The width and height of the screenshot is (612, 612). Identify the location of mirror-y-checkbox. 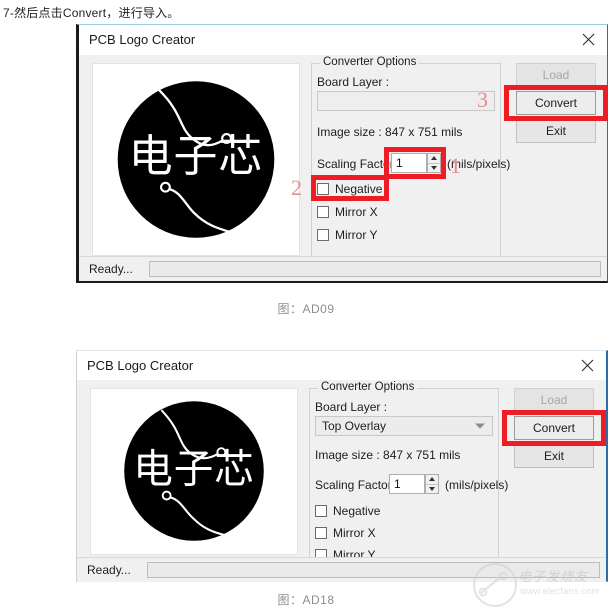
(323, 235).